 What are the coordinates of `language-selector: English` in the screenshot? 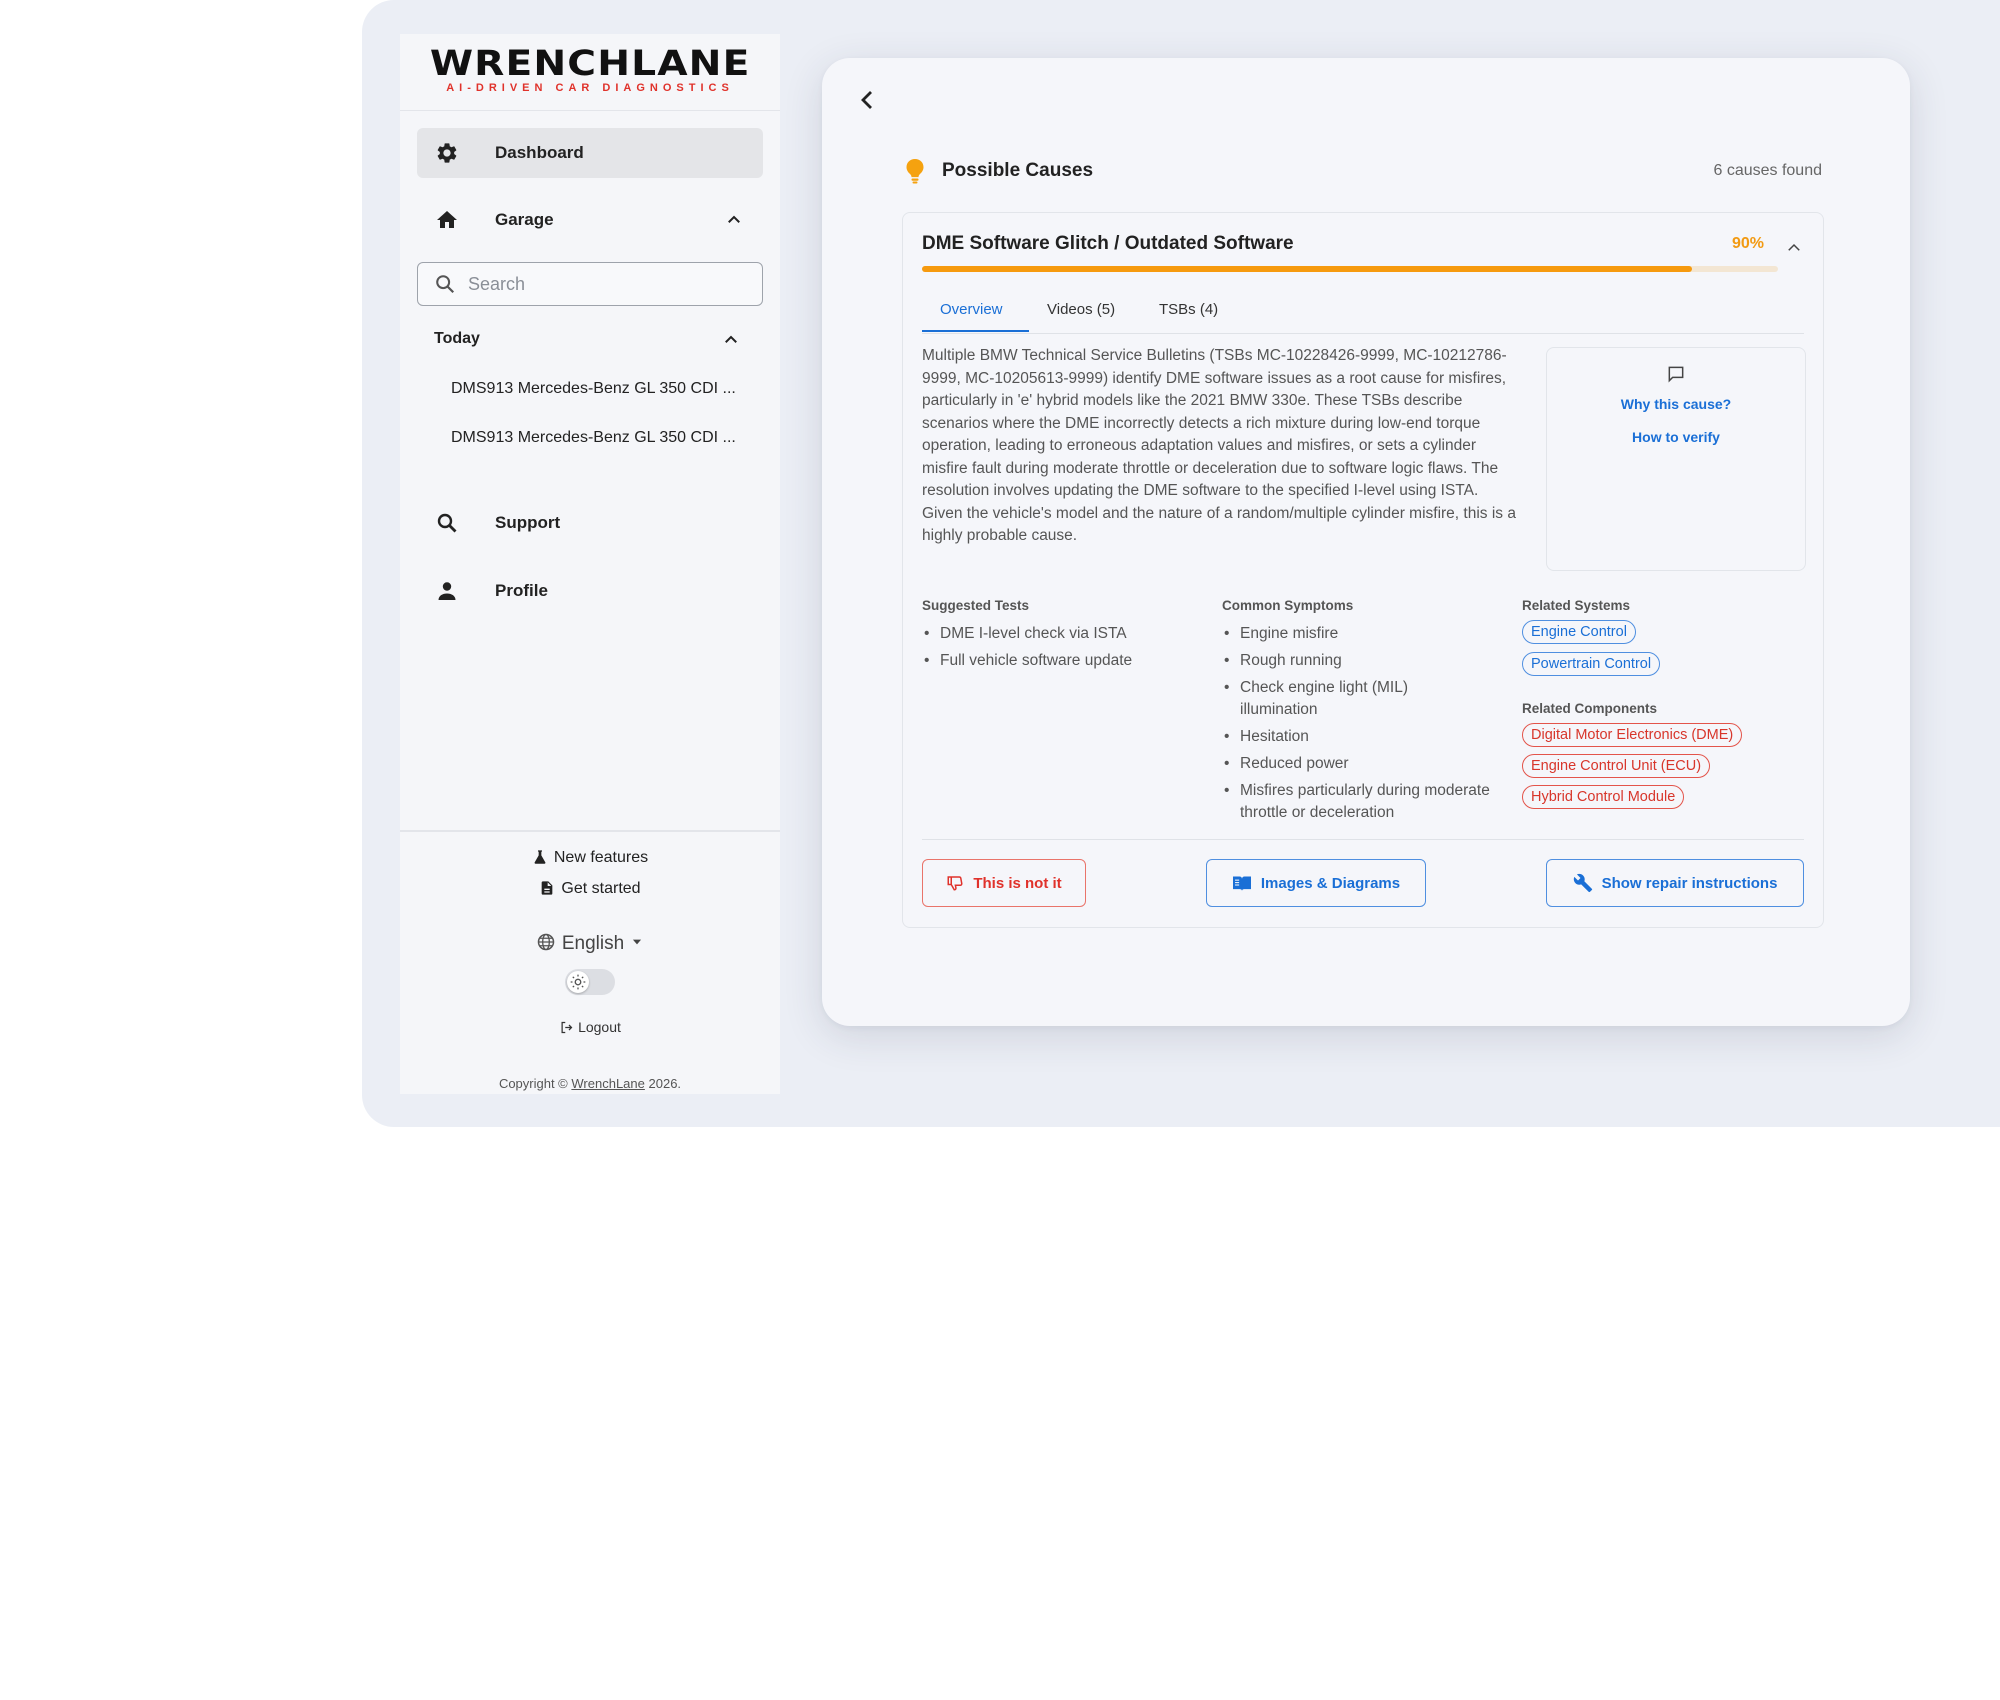 It's located at (590, 943).